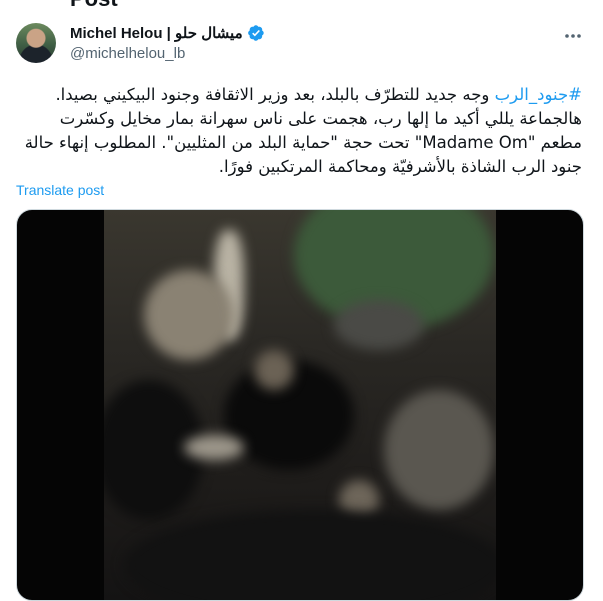  I want to click on author-block: Michel Helou | ميشال حلو @michelhelou_lb, so click(167, 42).